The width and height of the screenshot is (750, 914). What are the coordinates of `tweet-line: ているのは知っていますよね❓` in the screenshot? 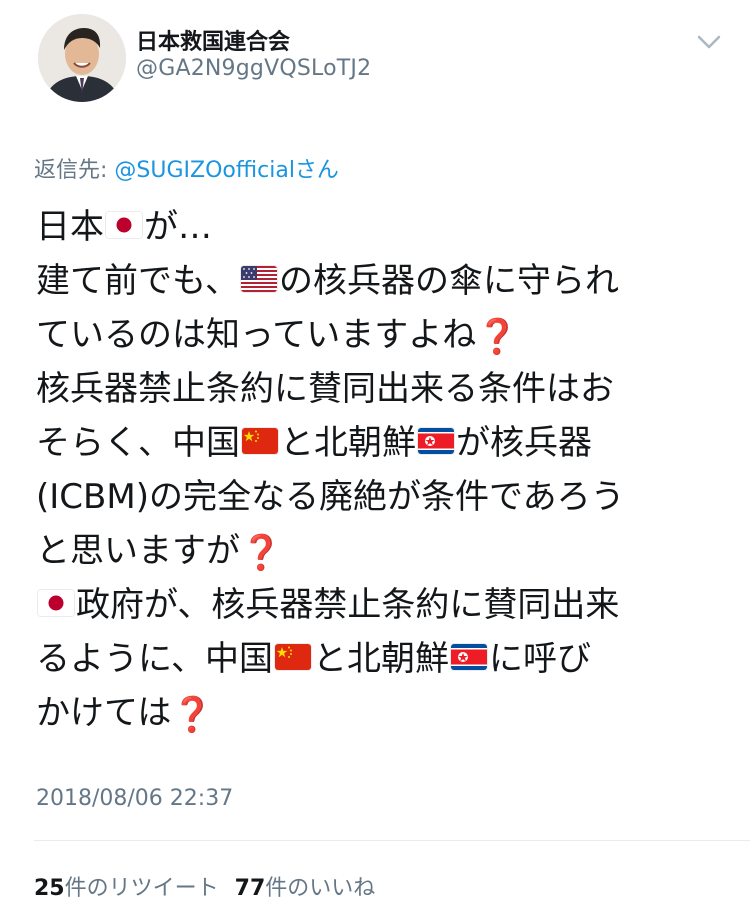 It's located at (386, 335).